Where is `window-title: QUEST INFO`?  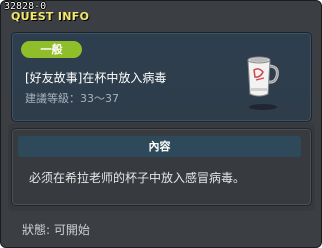 window-title: QUEST INFO is located at coordinates (50, 16).